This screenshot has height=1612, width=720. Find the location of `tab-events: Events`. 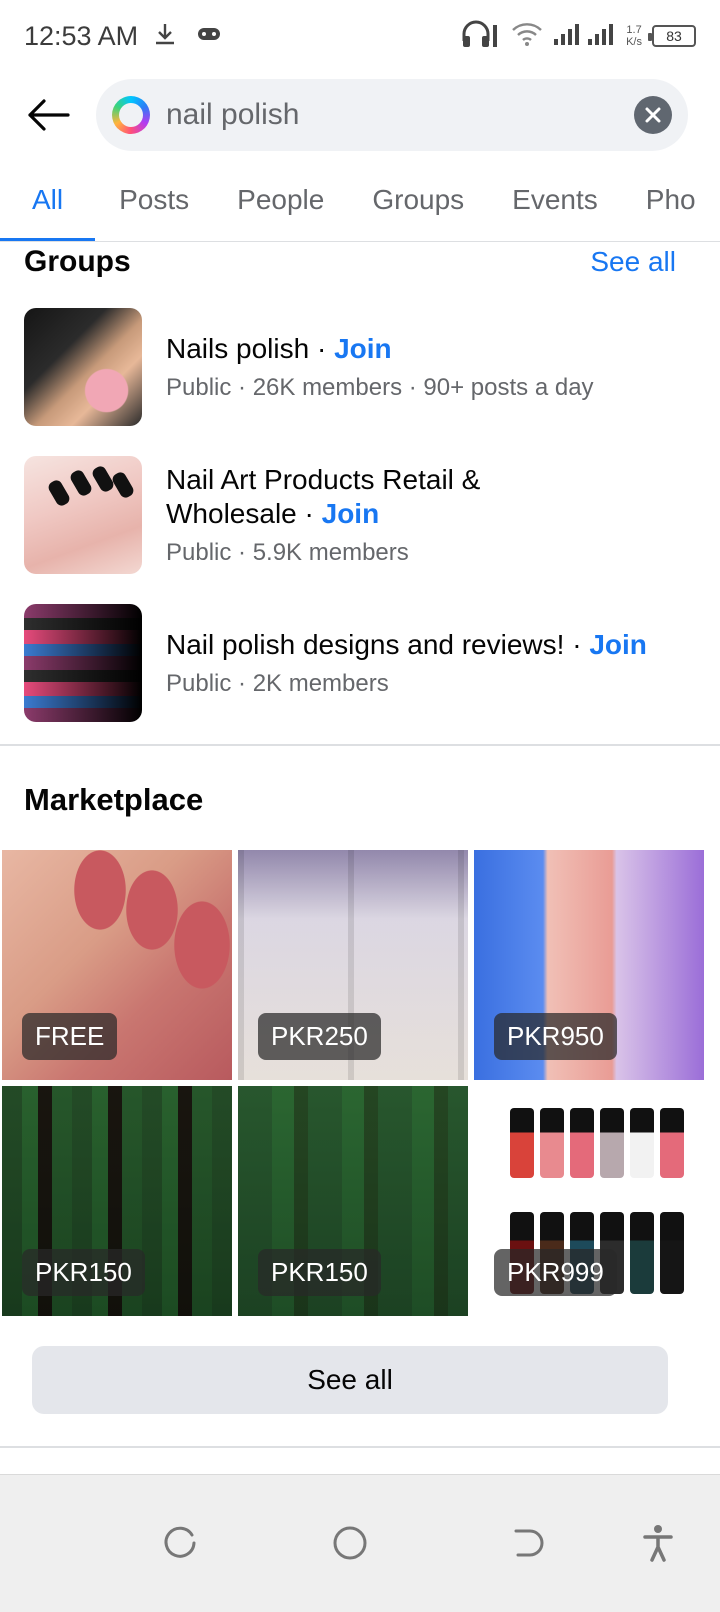

tab-events: Events is located at coordinates (555, 206).